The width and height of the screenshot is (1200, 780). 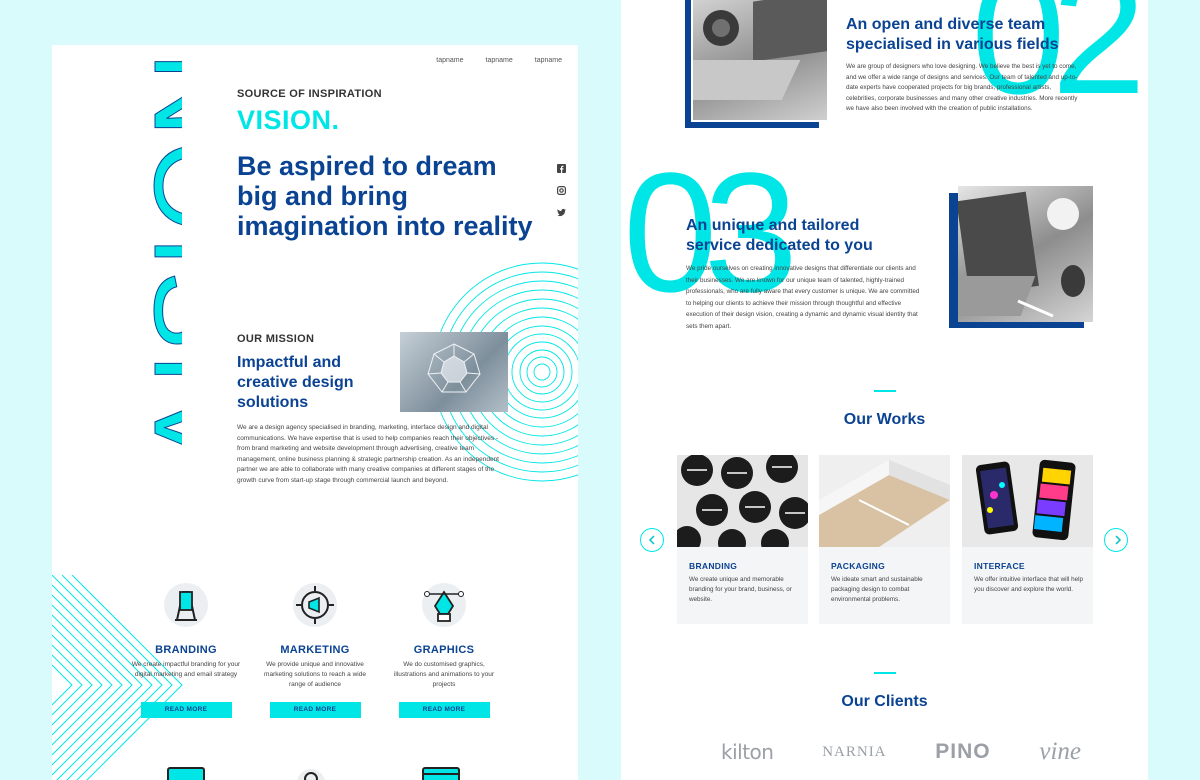 I want to click on top-nav: tapname tapname tapname, so click(x=499, y=60).